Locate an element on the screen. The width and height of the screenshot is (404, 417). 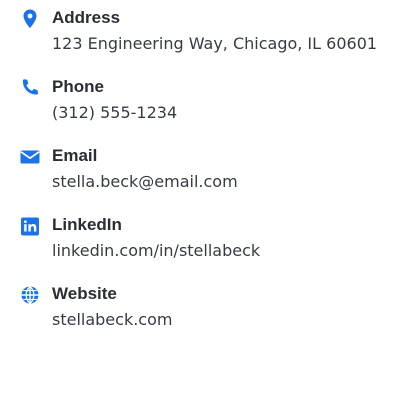
linkedin-value: linkedin.com/in/stellabeck is located at coordinates (156, 250).